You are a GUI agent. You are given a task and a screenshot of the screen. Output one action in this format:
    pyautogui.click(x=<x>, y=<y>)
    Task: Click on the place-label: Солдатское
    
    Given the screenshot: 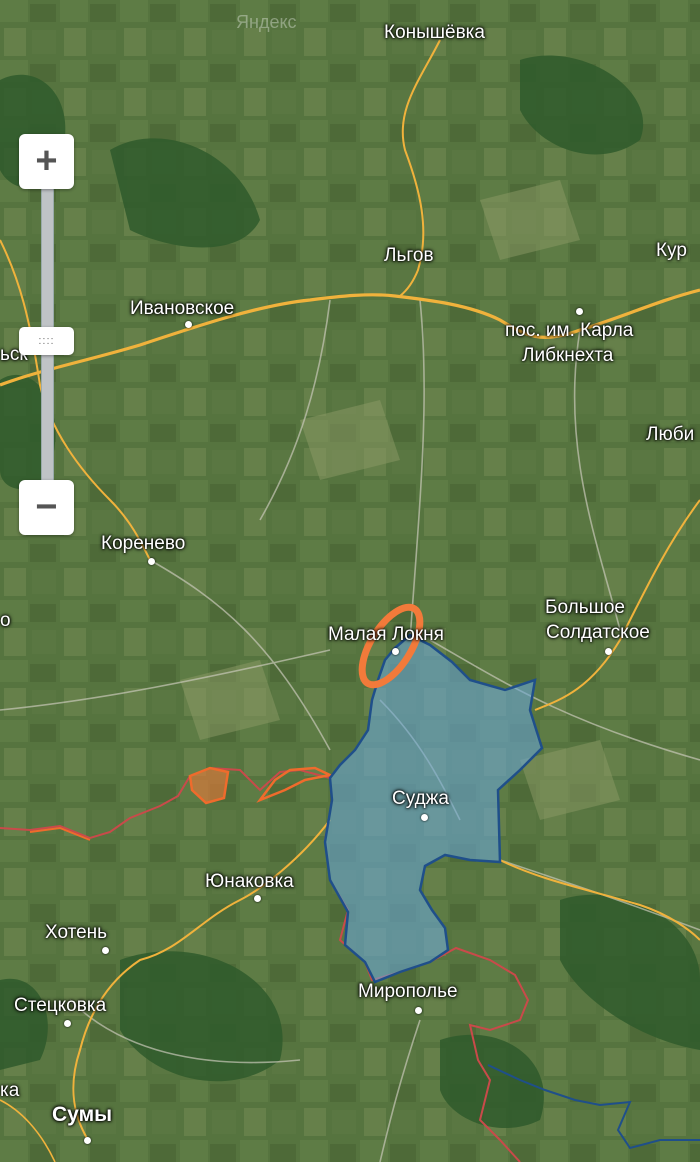 What is the action you would take?
    pyautogui.click(x=598, y=632)
    